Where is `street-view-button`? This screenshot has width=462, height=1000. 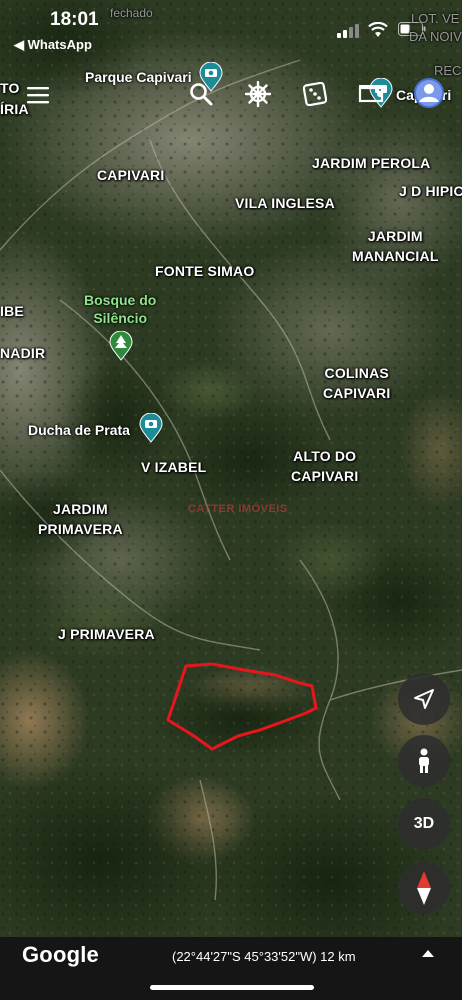
street-view-button is located at coordinates (424, 761).